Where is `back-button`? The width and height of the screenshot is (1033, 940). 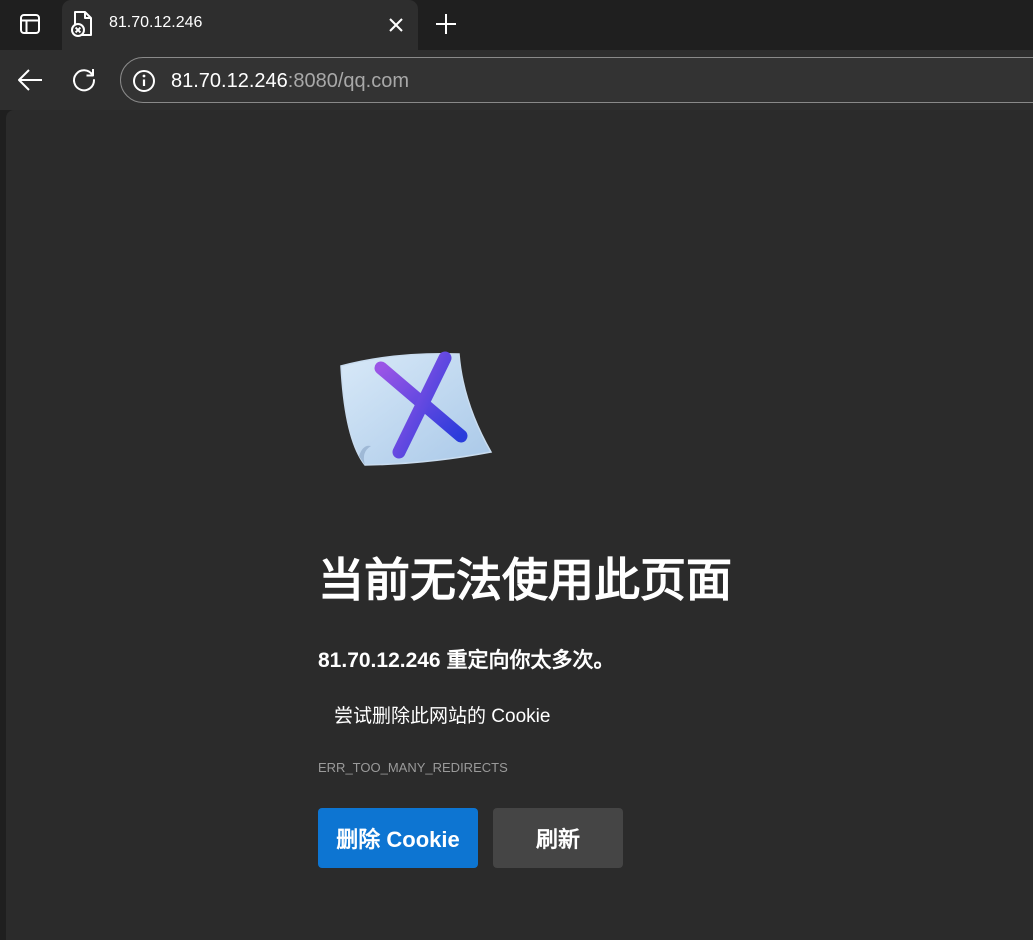
back-button is located at coordinates (30, 80).